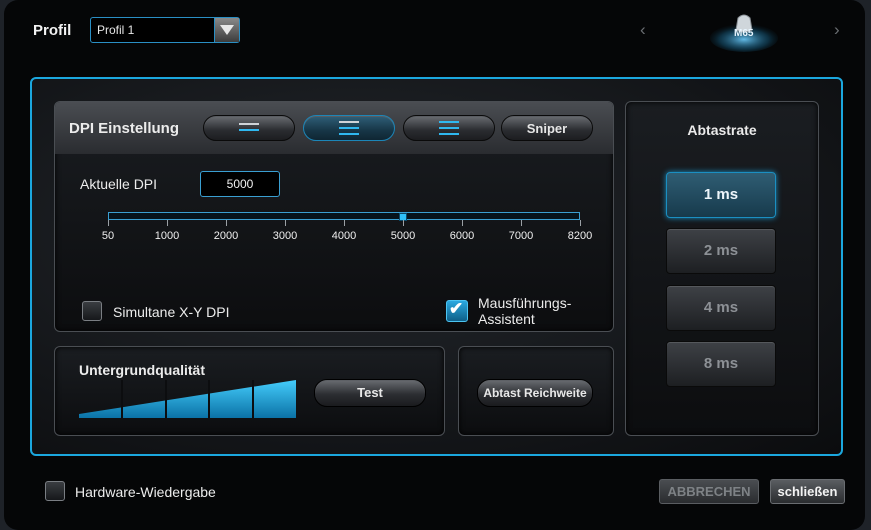  I want to click on slider-tick-label: 7000, so click(521, 236).